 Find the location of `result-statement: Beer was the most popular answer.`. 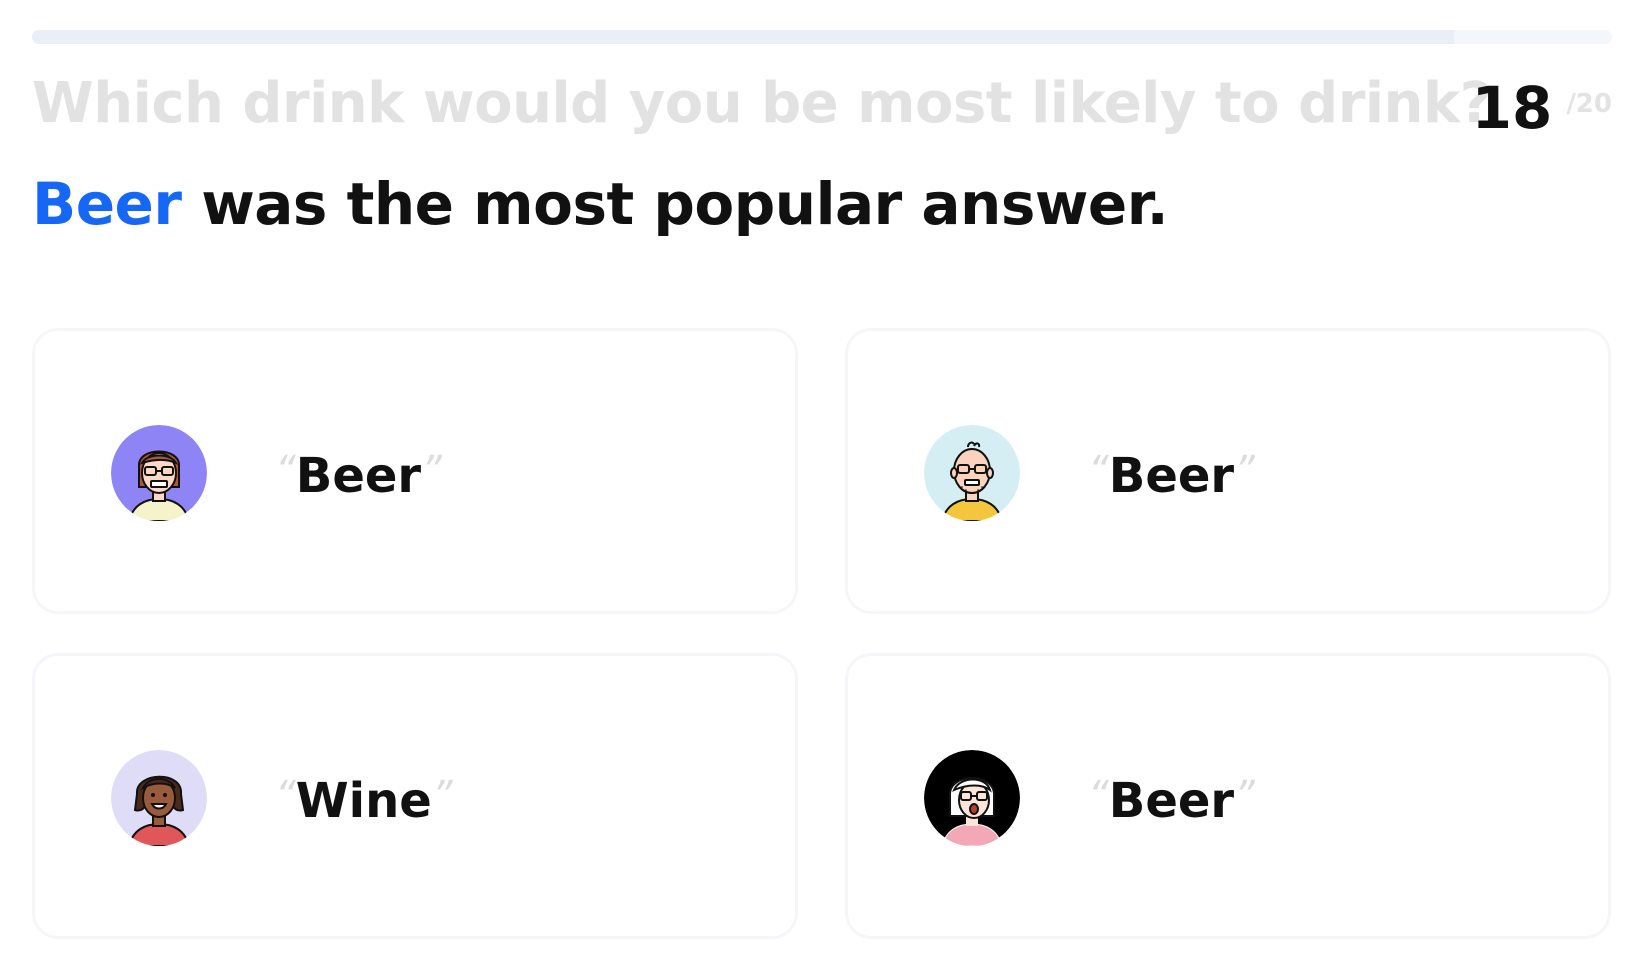

result-statement: Beer was the most popular answer. is located at coordinates (600, 204).